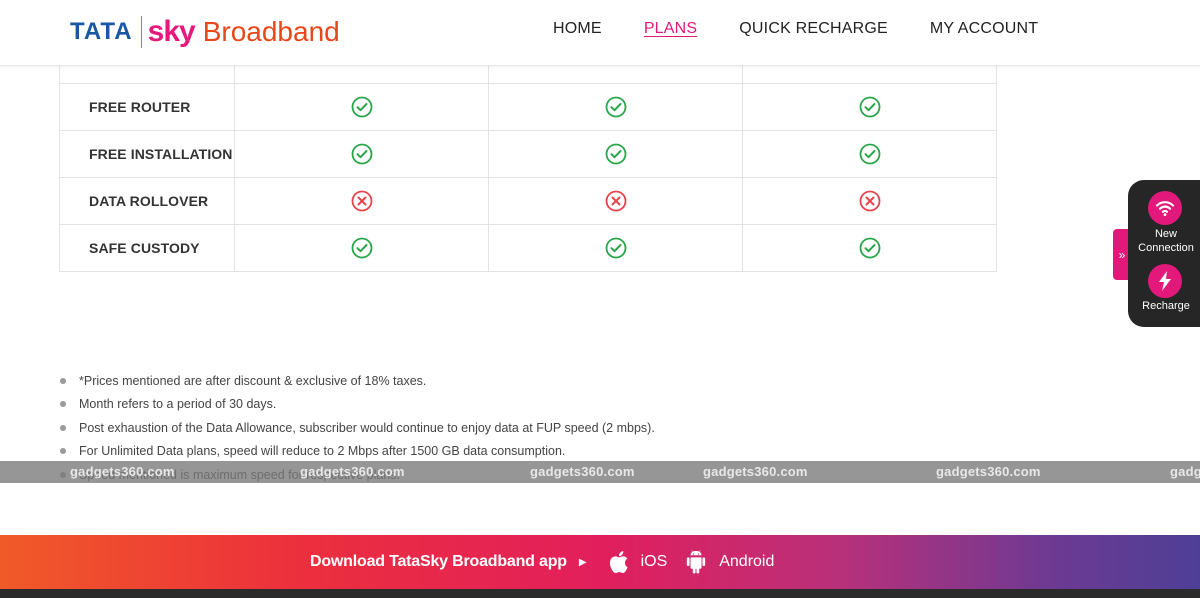 The height and width of the screenshot is (598, 1200). I want to click on tata-sky-broadband-logo: TATA sky Broadband, so click(205, 32).